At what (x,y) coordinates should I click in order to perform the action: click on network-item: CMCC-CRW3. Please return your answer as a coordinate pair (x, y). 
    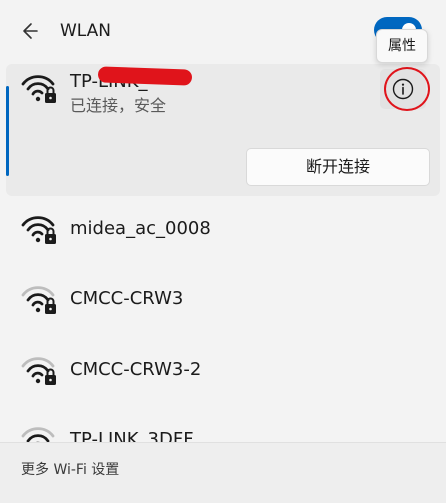
    Looking at the image, I should click on (223, 299).